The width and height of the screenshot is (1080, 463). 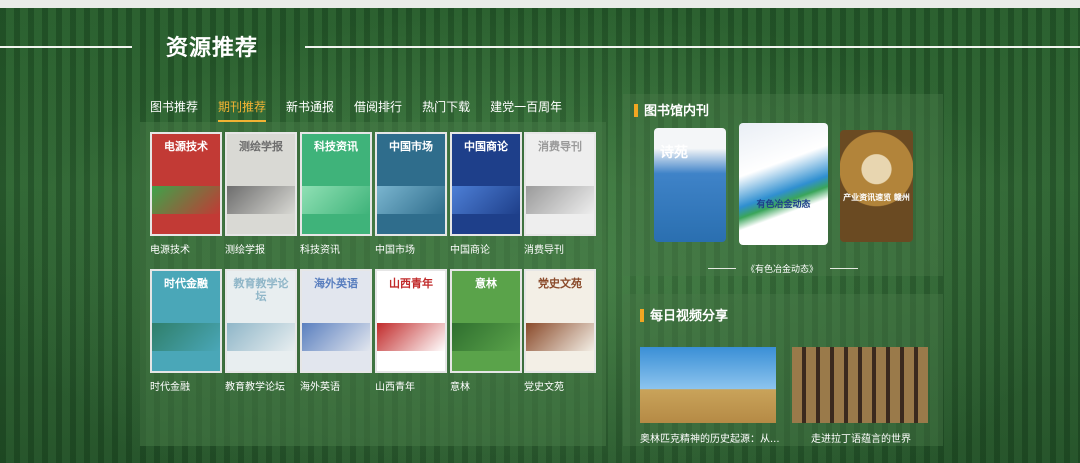 I want to click on cover-title: 有色冶金动态, so click(x=783, y=205).